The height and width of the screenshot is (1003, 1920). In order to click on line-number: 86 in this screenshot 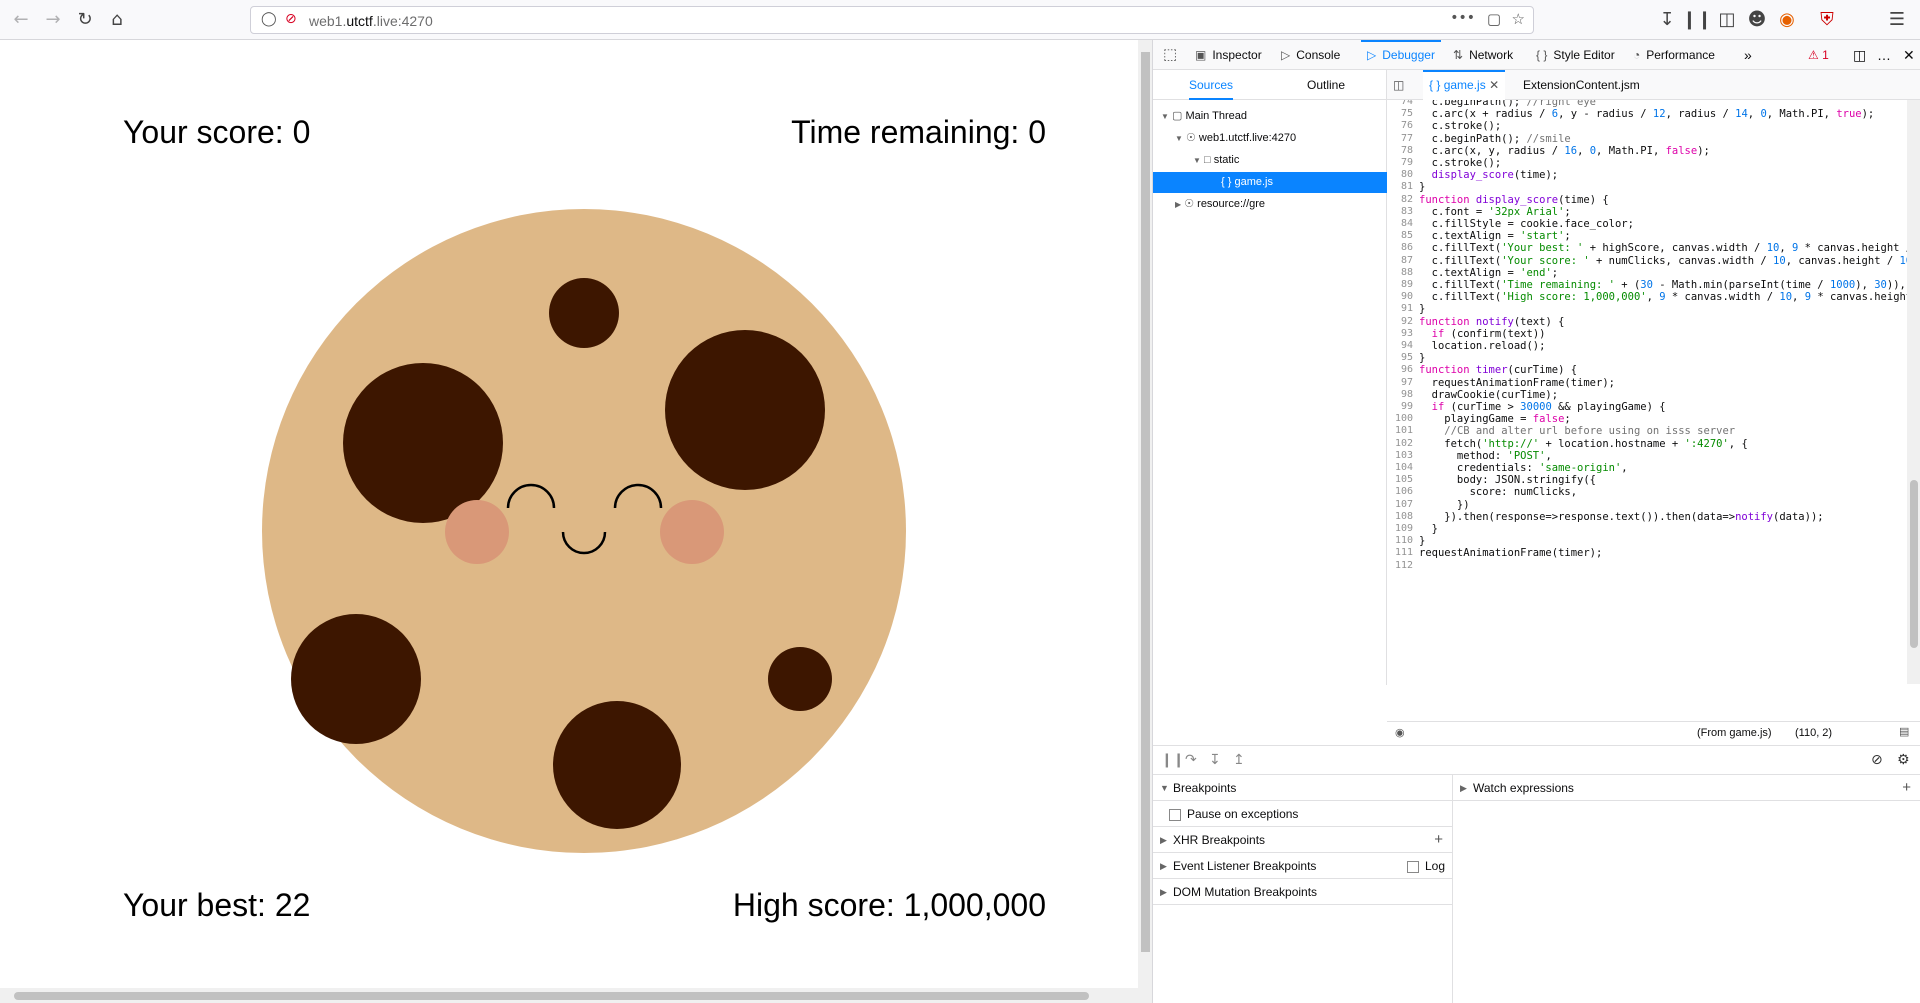, I will do `click(1407, 247)`.